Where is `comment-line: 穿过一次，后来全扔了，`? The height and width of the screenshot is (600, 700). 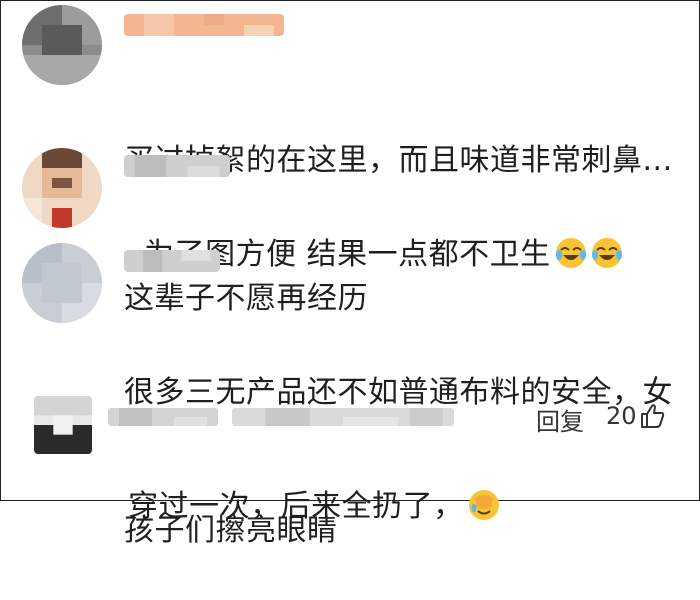 comment-line: 穿过一次，后来全扔了， is located at coordinates (296, 506).